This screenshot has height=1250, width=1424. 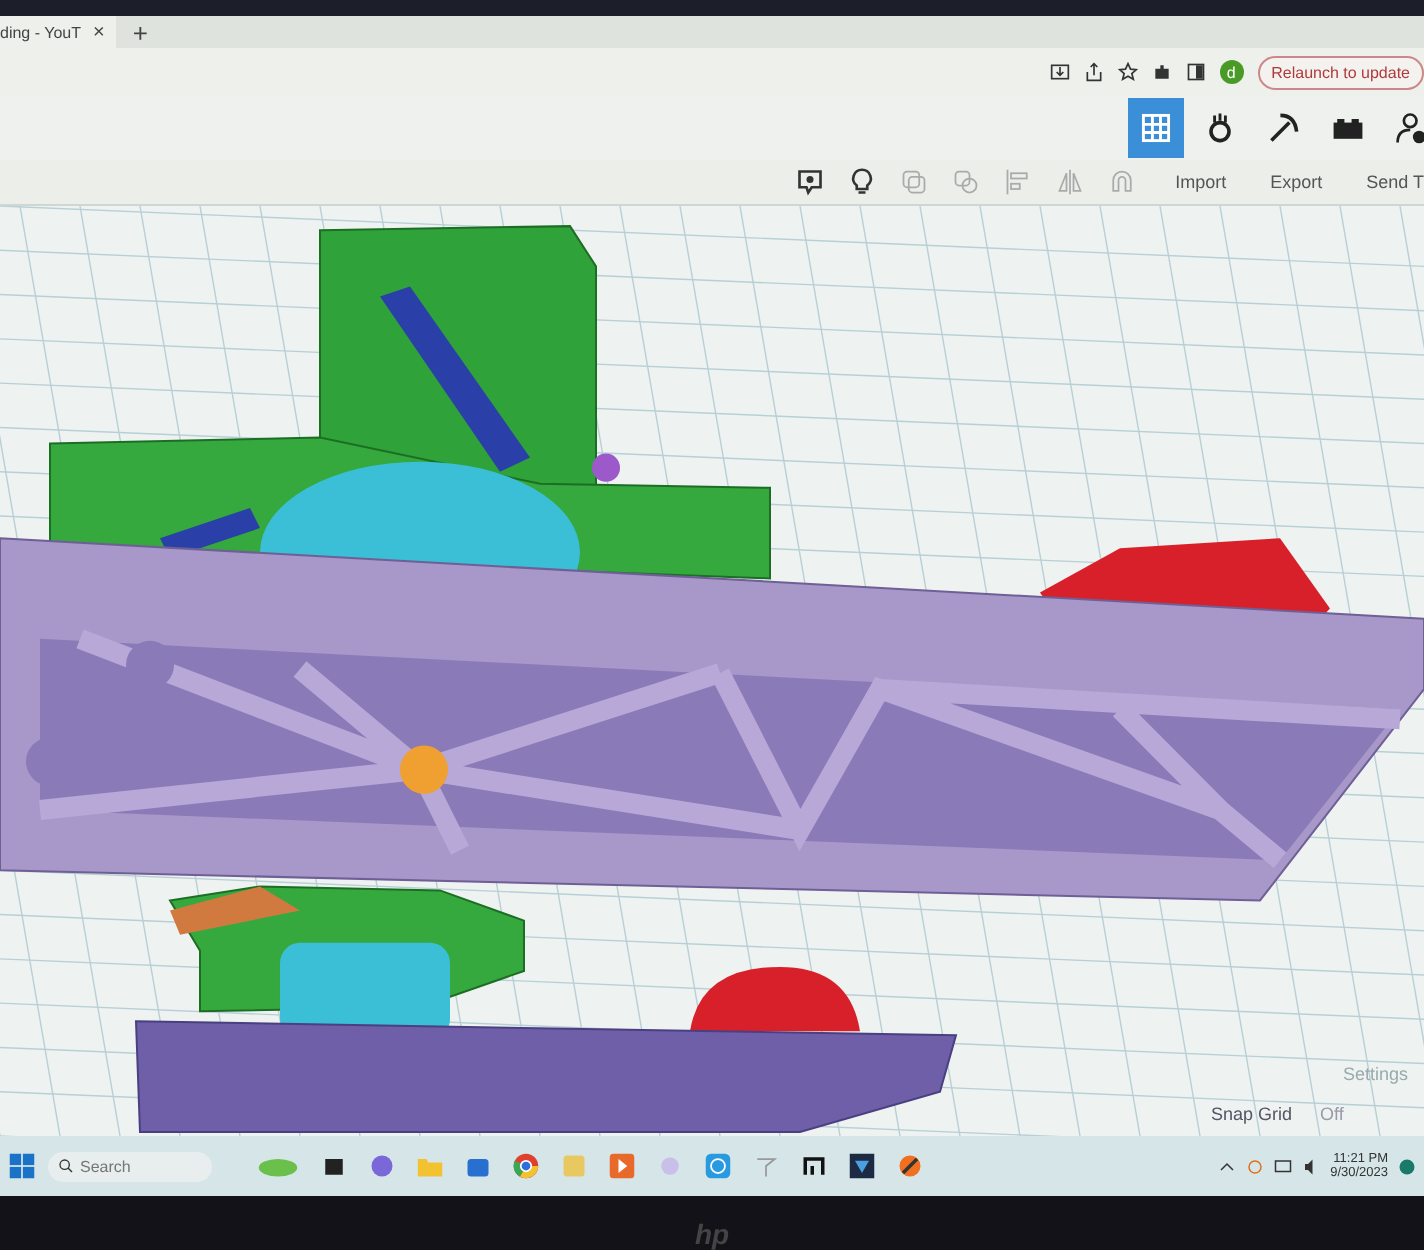 What do you see at coordinates (1201, 182) in the screenshot?
I see `toolbar-button: Import` at bounding box center [1201, 182].